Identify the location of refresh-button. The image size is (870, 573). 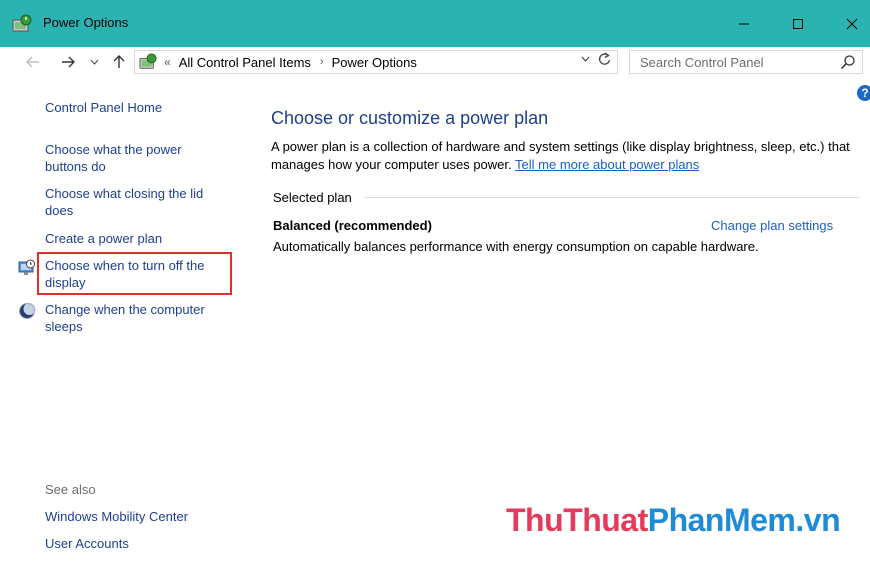
(604, 60).